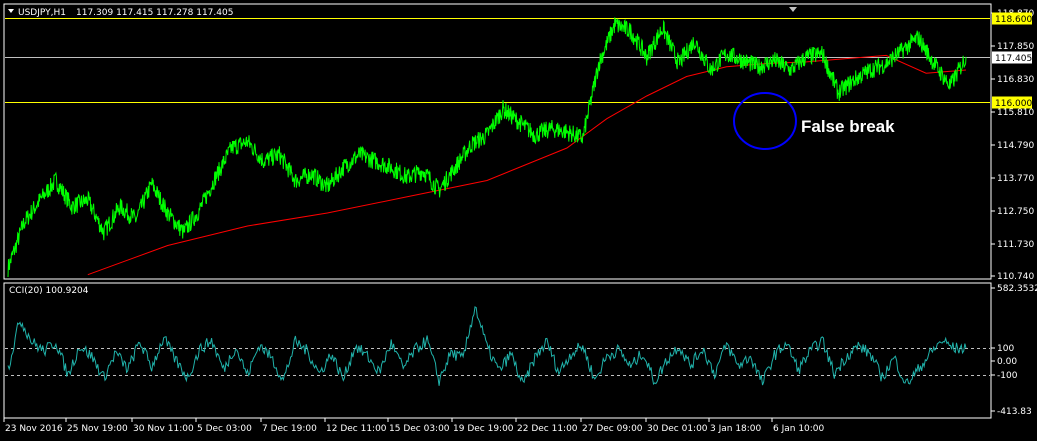  What do you see at coordinates (163, 429) in the screenshot?
I see `time-tick-label: 30 Nov 11:00` at bounding box center [163, 429].